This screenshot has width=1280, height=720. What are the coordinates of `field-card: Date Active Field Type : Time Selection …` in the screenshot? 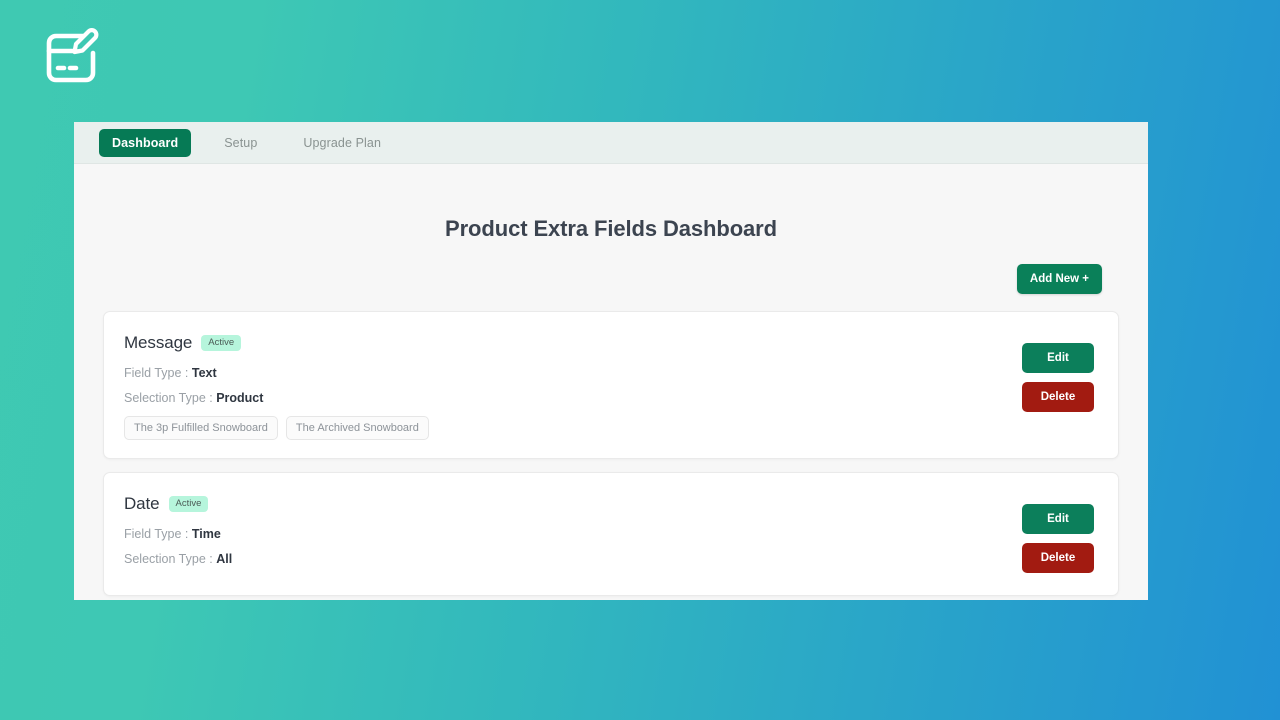 It's located at (611, 534).